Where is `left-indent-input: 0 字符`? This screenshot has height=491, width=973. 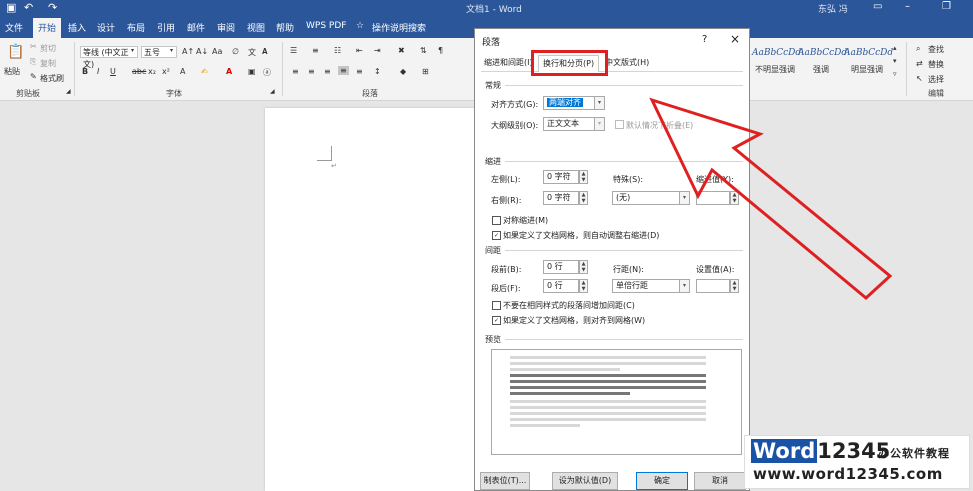 left-indent-input: 0 字符 is located at coordinates (561, 177).